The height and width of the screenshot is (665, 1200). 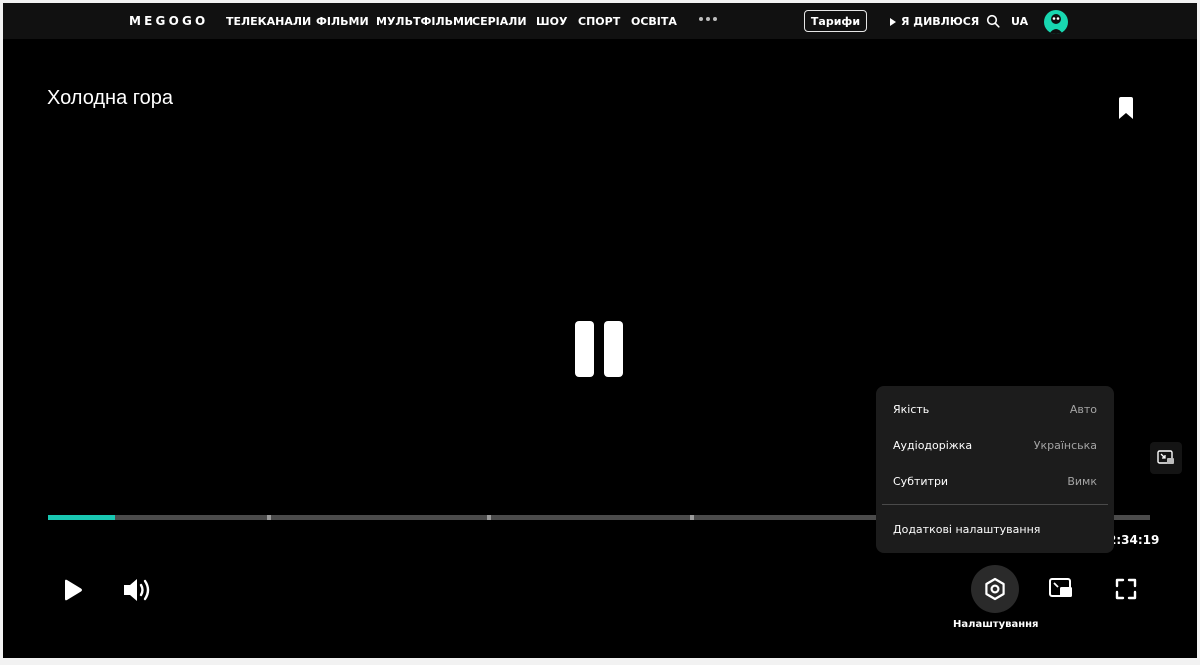 I want to click on watching-label: Я ДИВЛЮСЯ, so click(x=940, y=21).